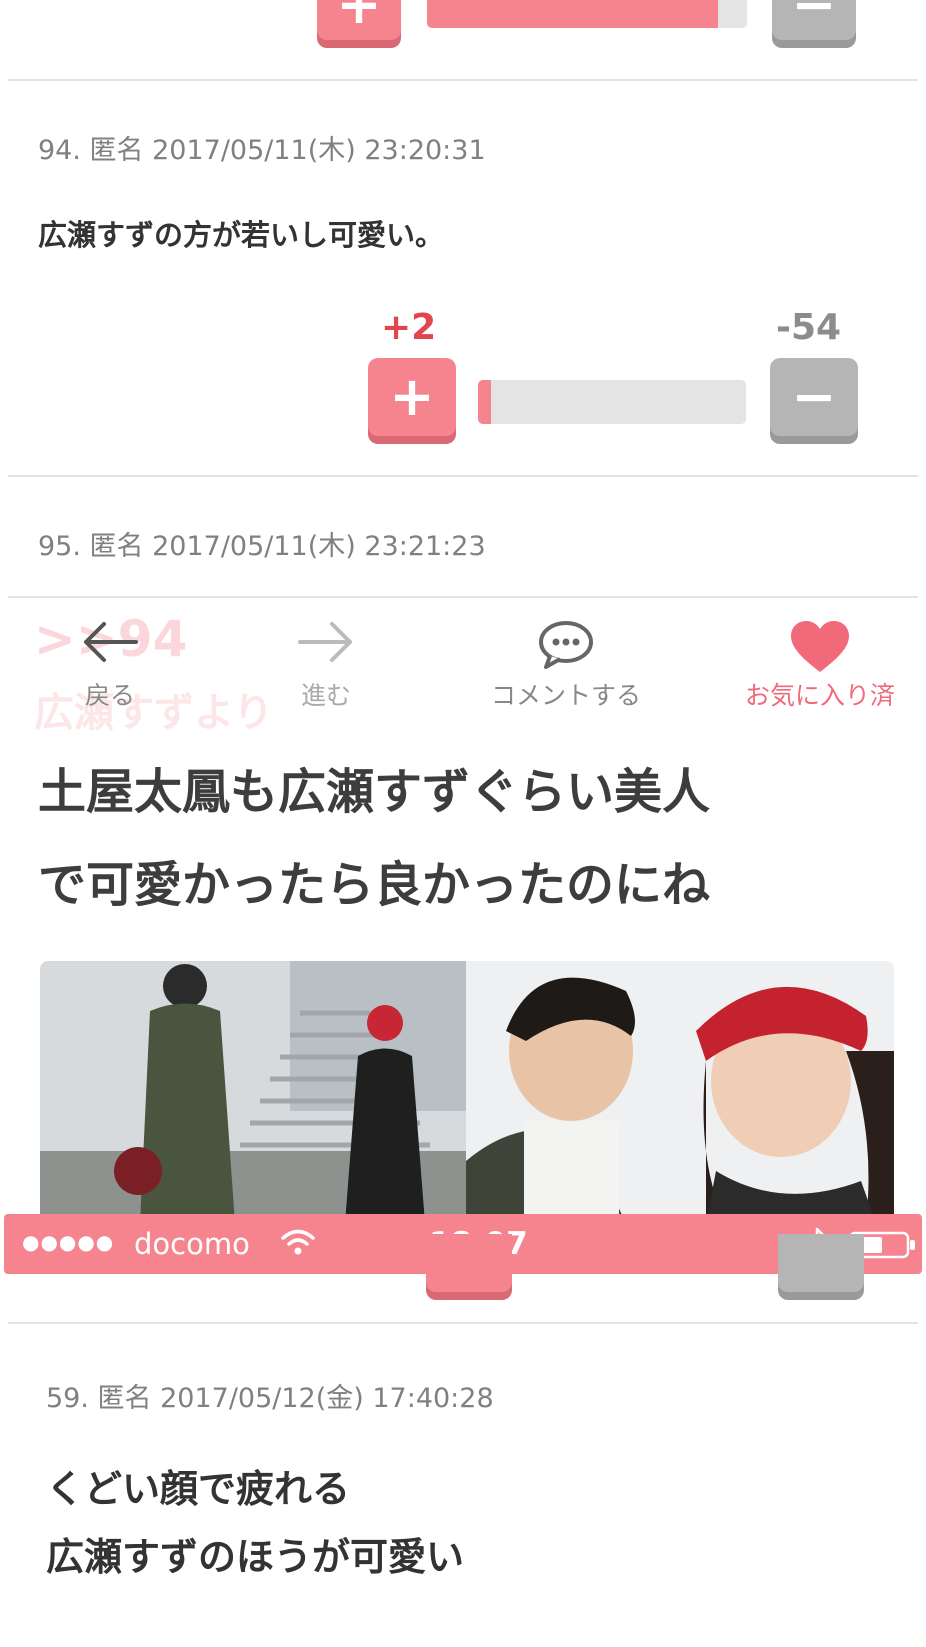 The height and width of the screenshot is (1647, 926). I want to click on nav-forward-label: 進む, so click(325, 695).